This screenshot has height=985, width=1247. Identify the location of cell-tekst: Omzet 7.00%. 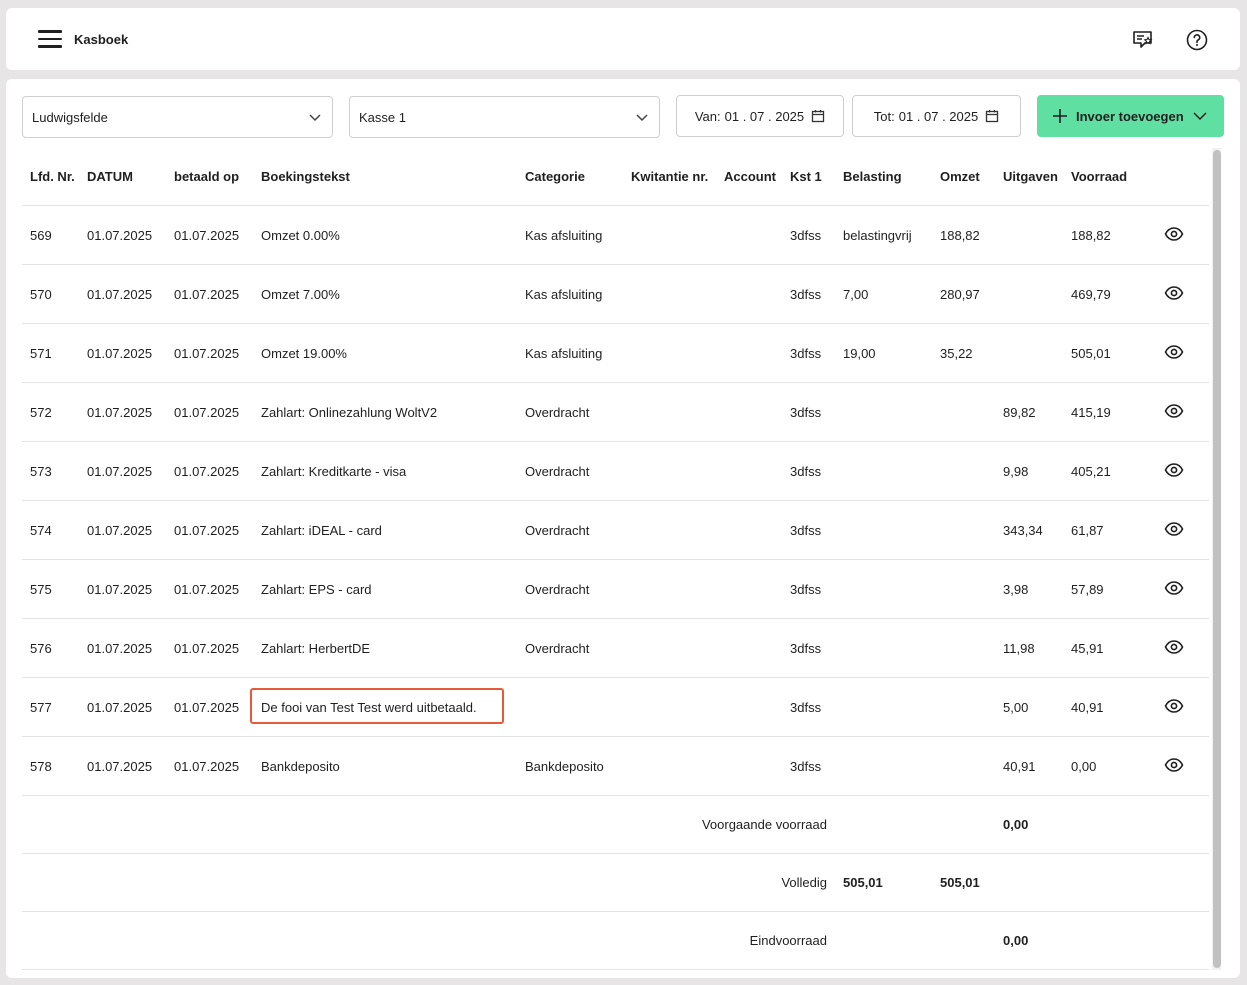
(300, 294).